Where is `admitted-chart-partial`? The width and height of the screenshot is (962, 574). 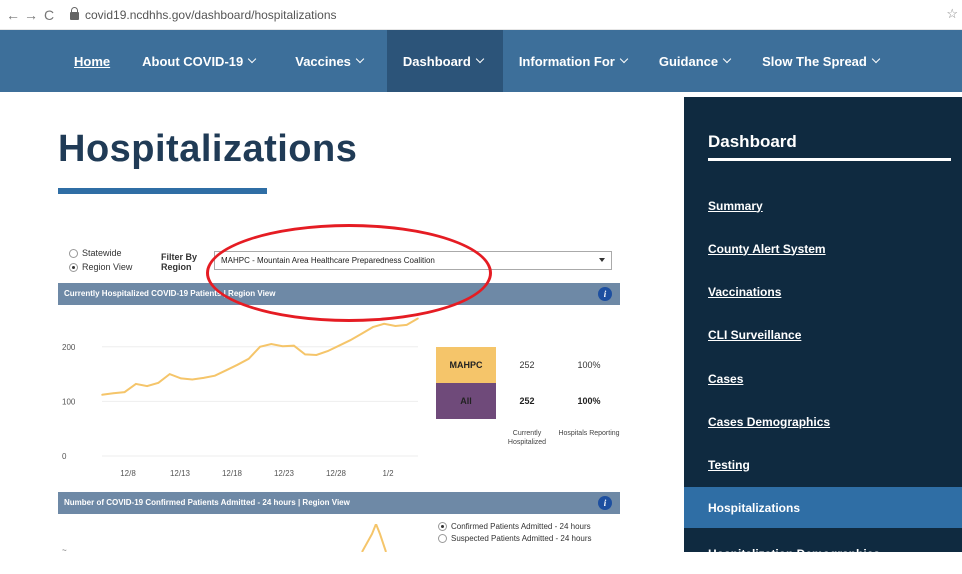 admitted-chart-partial is located at coordinates (374, 538).